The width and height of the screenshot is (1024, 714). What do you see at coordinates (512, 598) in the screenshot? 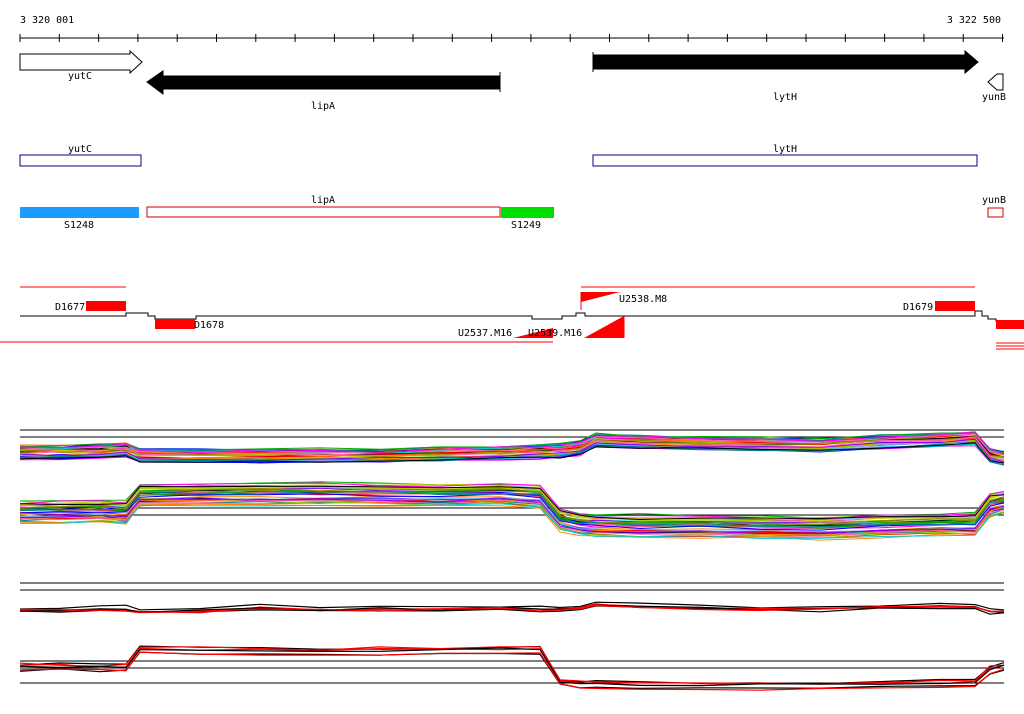
I see `summary-profile-plus-strand` at bounding box center [512, 598].